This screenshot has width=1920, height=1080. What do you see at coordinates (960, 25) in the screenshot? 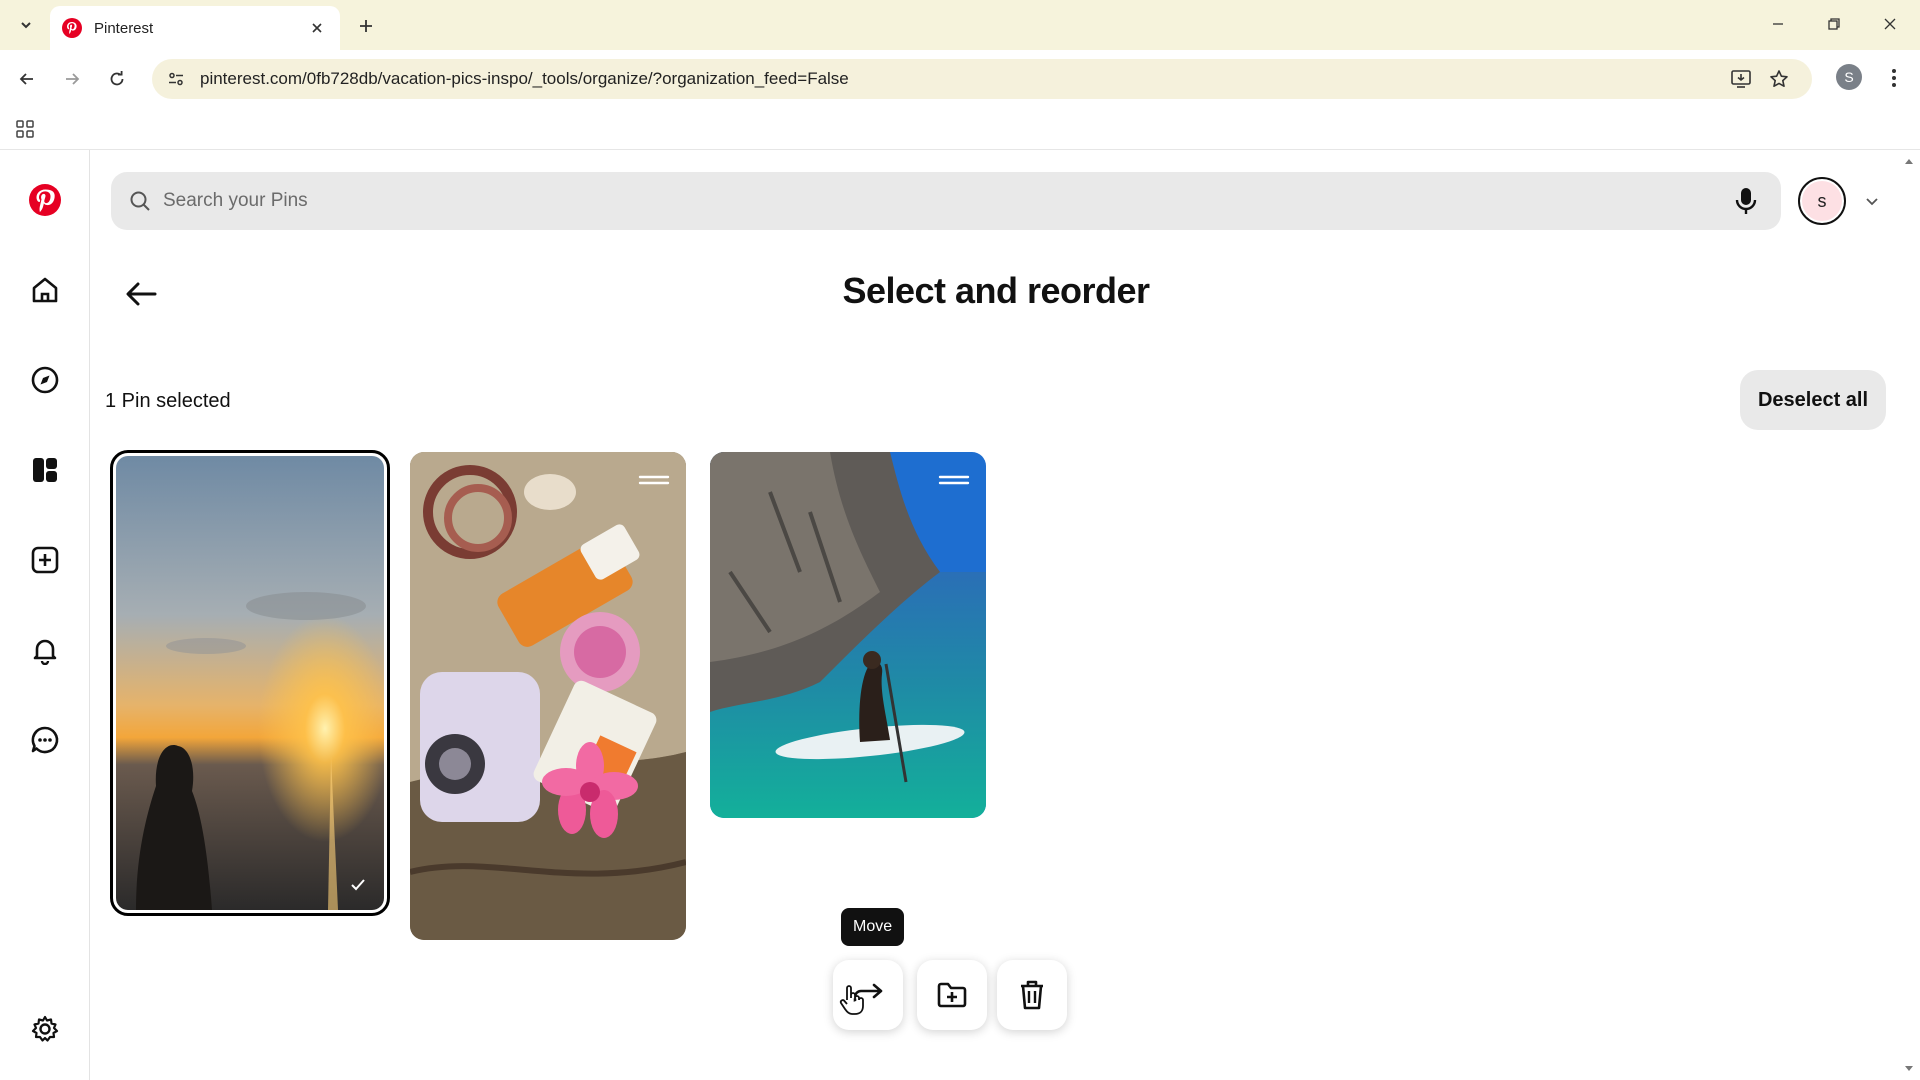
I see `browser-tab-bar: Pinterest` at bounding box center [960, 25].